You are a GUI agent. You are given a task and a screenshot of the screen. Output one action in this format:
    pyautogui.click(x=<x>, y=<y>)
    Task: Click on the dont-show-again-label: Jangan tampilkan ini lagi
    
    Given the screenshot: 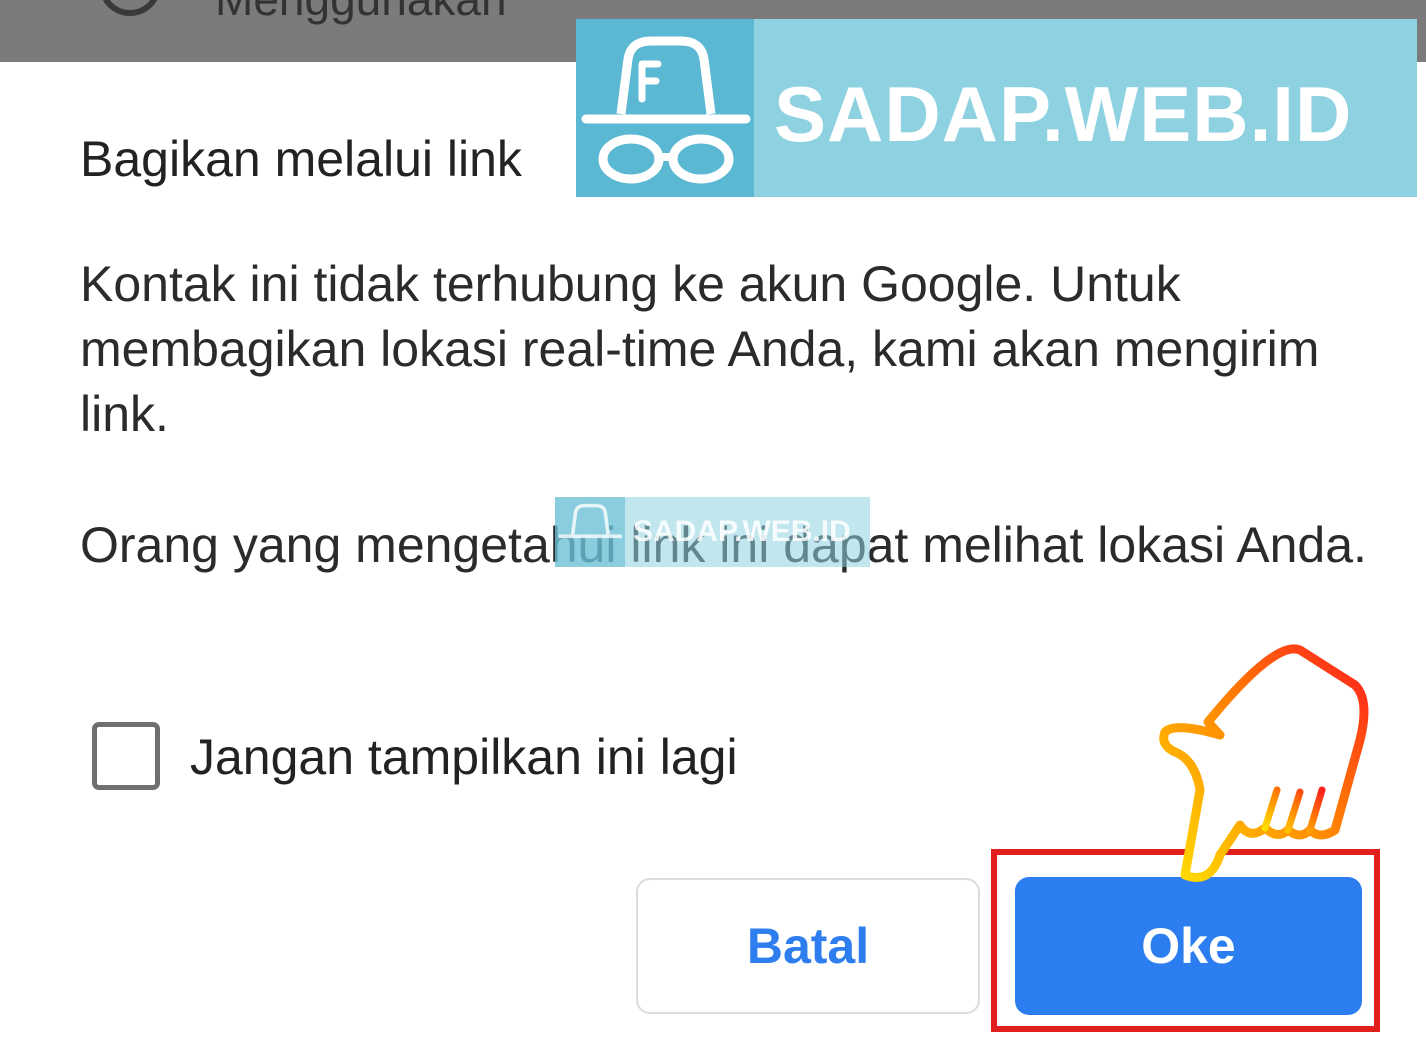 What is the action you would take?
    pyautogui.click(x=464, y=757)
    